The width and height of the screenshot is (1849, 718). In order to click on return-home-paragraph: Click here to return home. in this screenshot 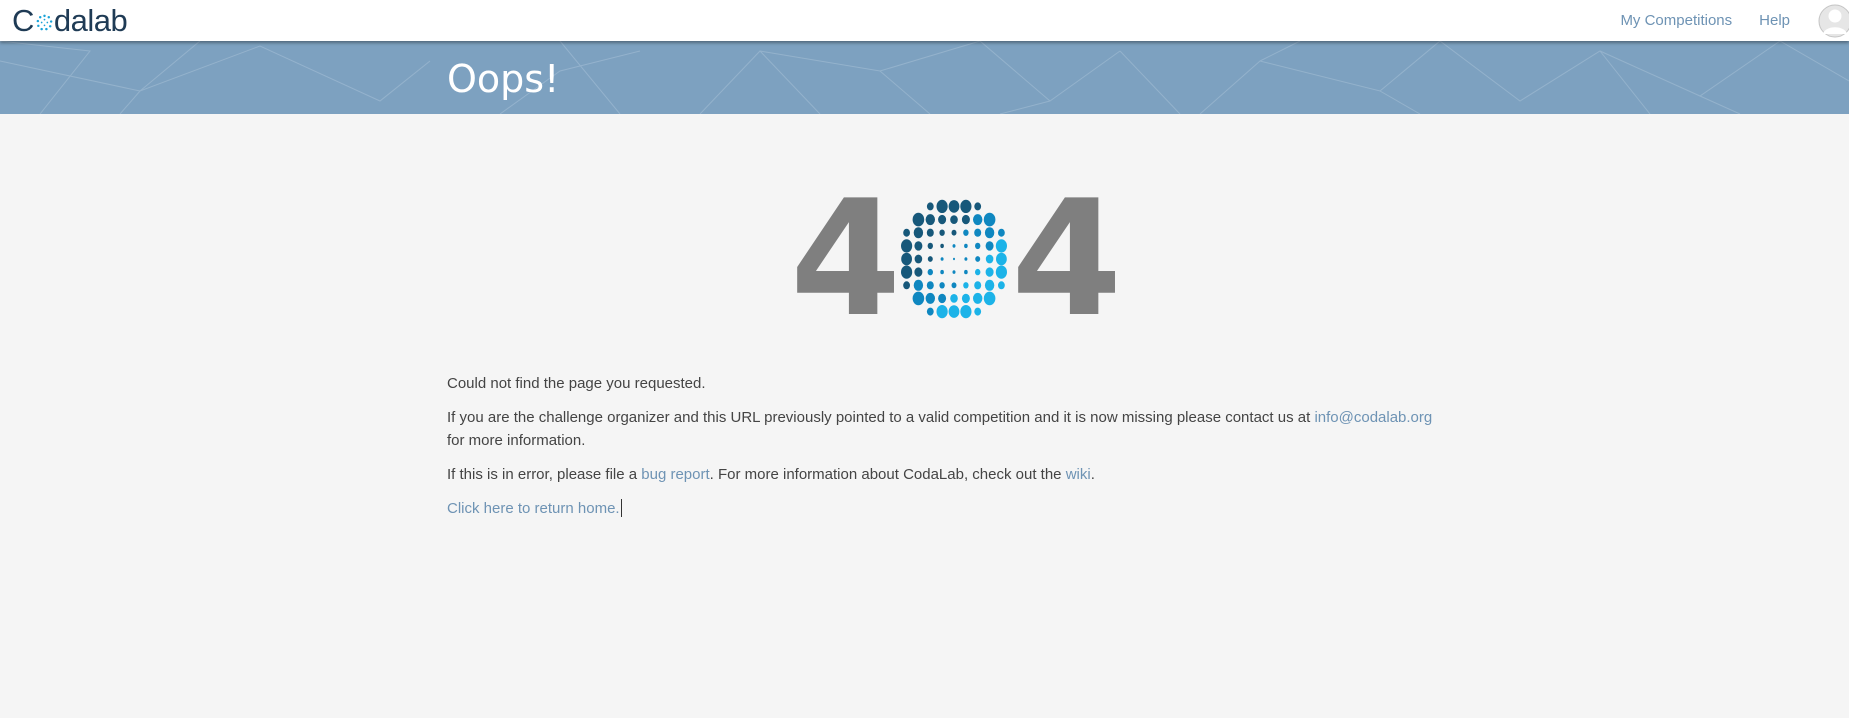, I will do `click(947, 508)`.